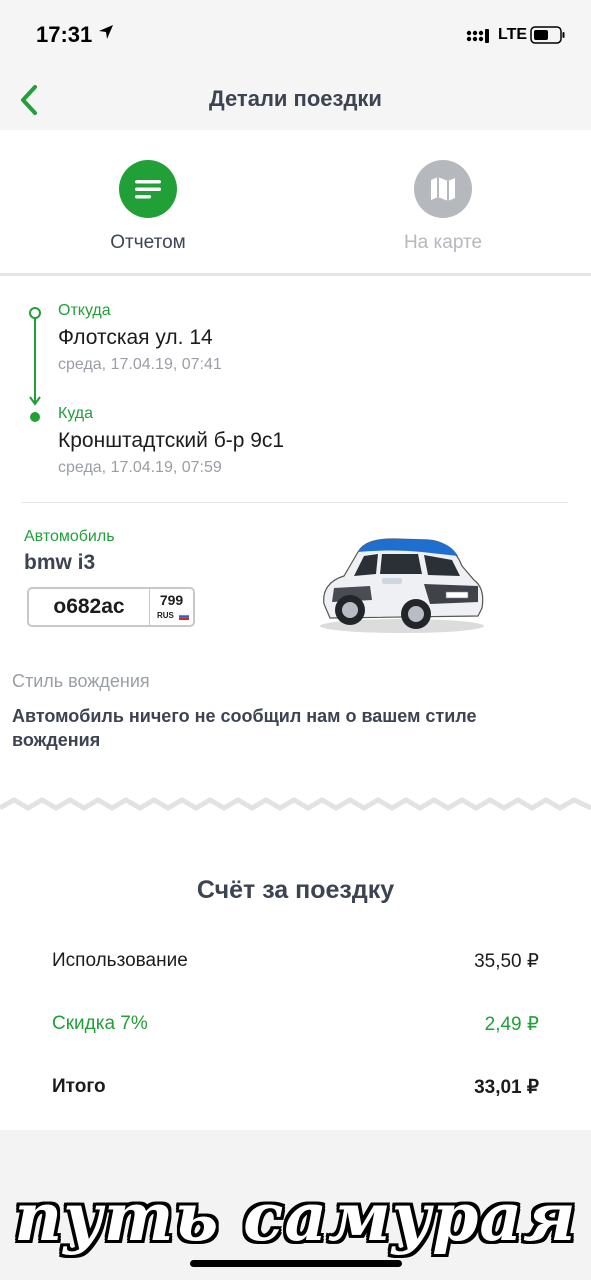 Image resolution: width=591 pixels, height=1280 pixels. What do you see at coordinates (64, 34) in the screenshot?
I see `status-time: 17:31` at bounding box center [64, 34].